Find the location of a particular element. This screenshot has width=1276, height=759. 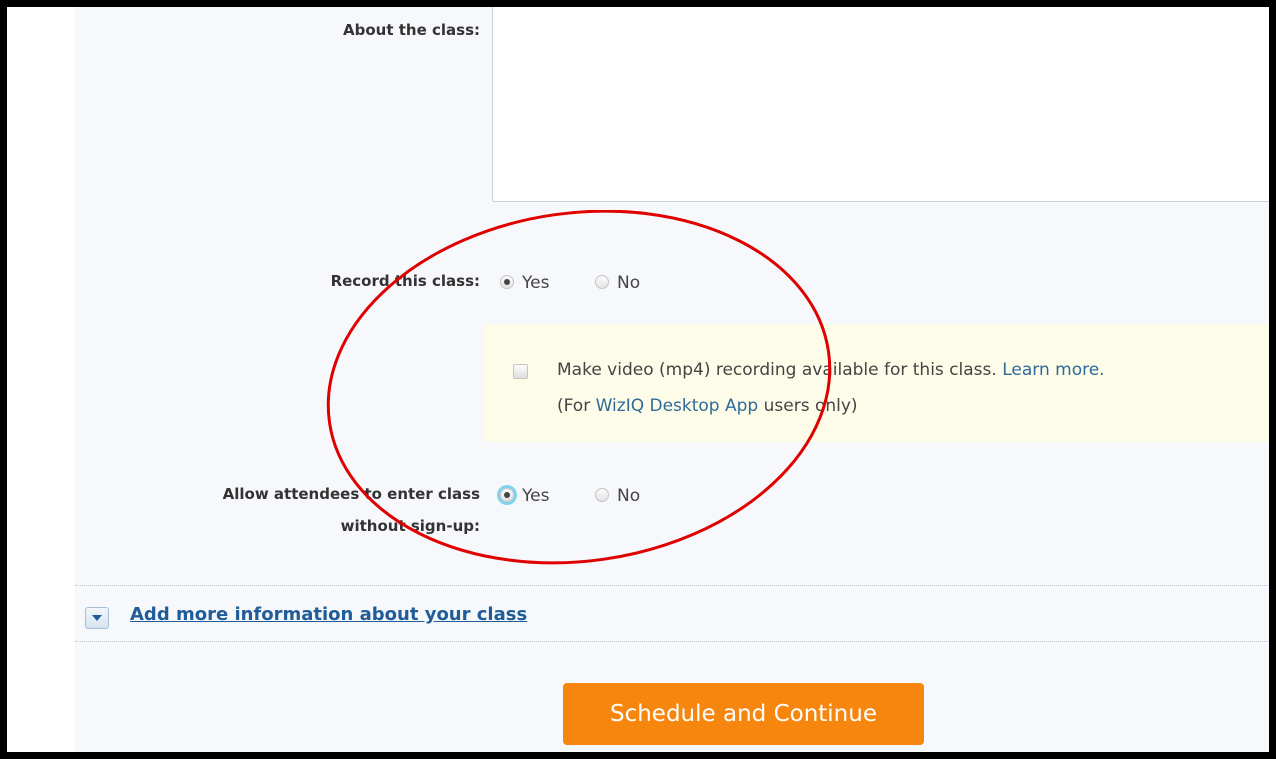

allow-attendees-label-line1: Allow attendees to enter class is located at coordinates (351, 494).